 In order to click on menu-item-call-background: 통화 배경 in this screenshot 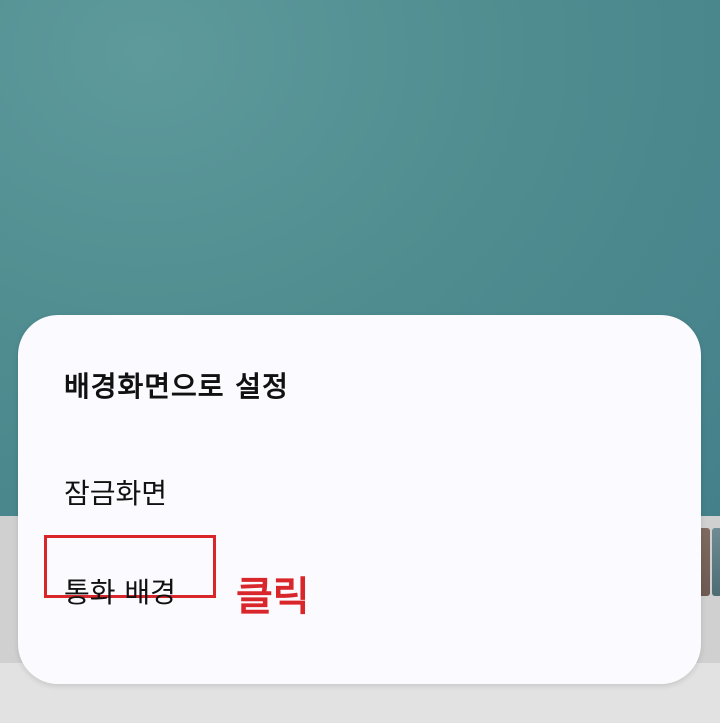, I will do `click(120, 591)`.